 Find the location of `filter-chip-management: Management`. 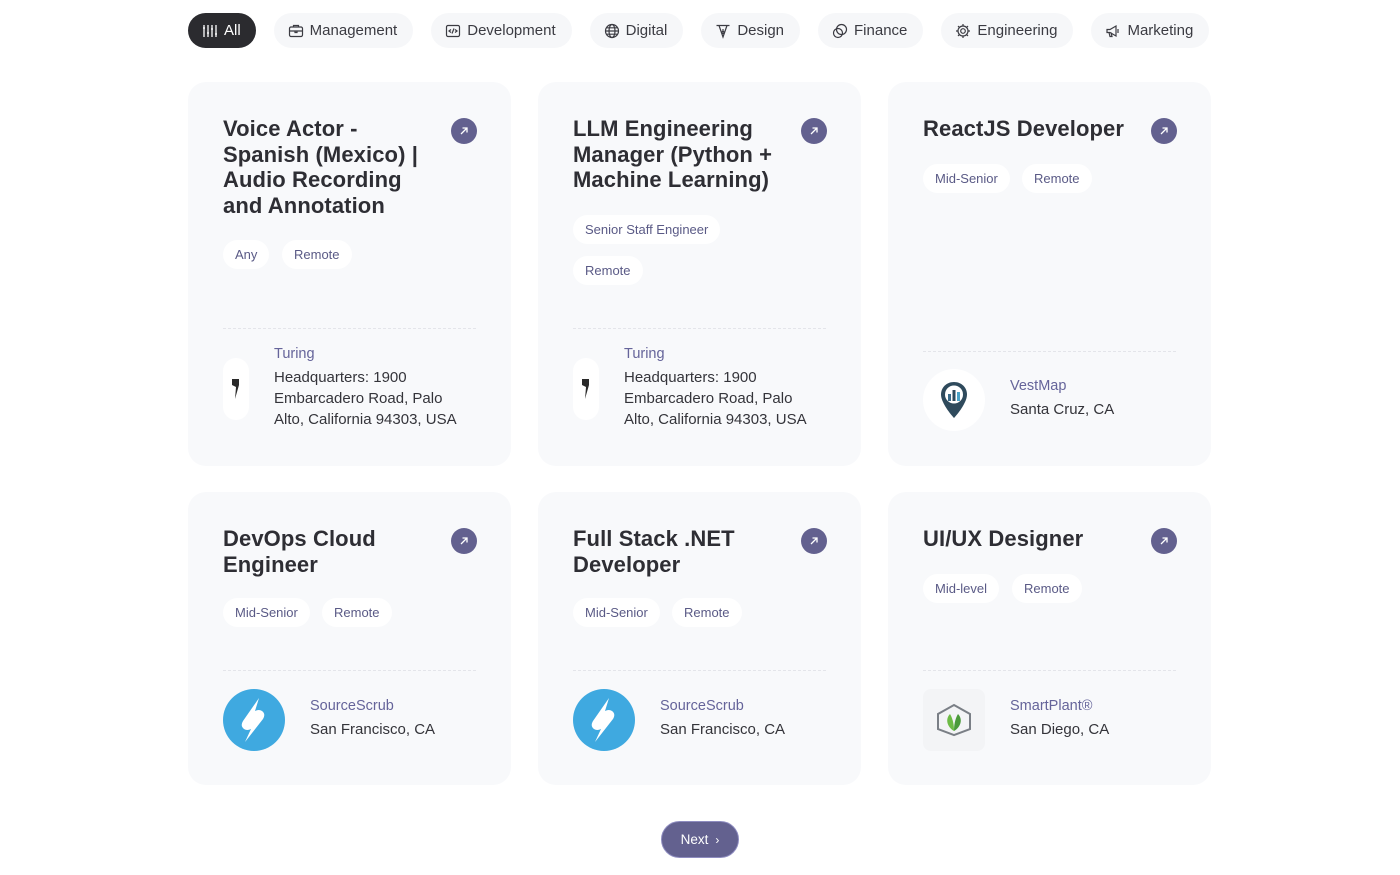

filter-chip-management: Management is located at coordinates (343, 30).